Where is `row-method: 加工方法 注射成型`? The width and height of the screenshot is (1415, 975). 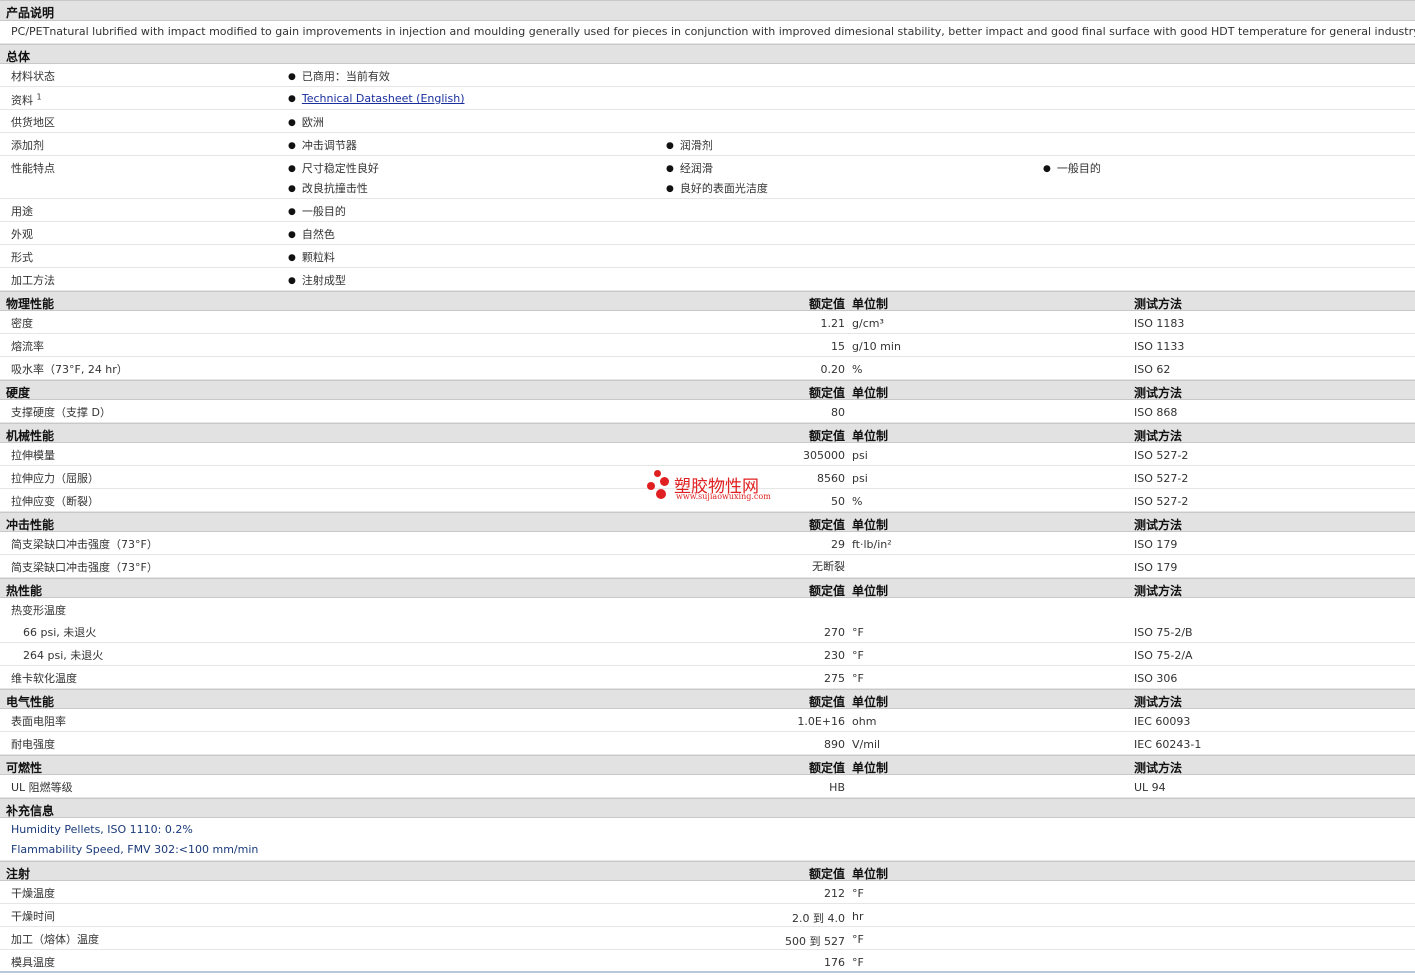 row-method: 加工方法 注射成型 is located at coordinates (707, 279).